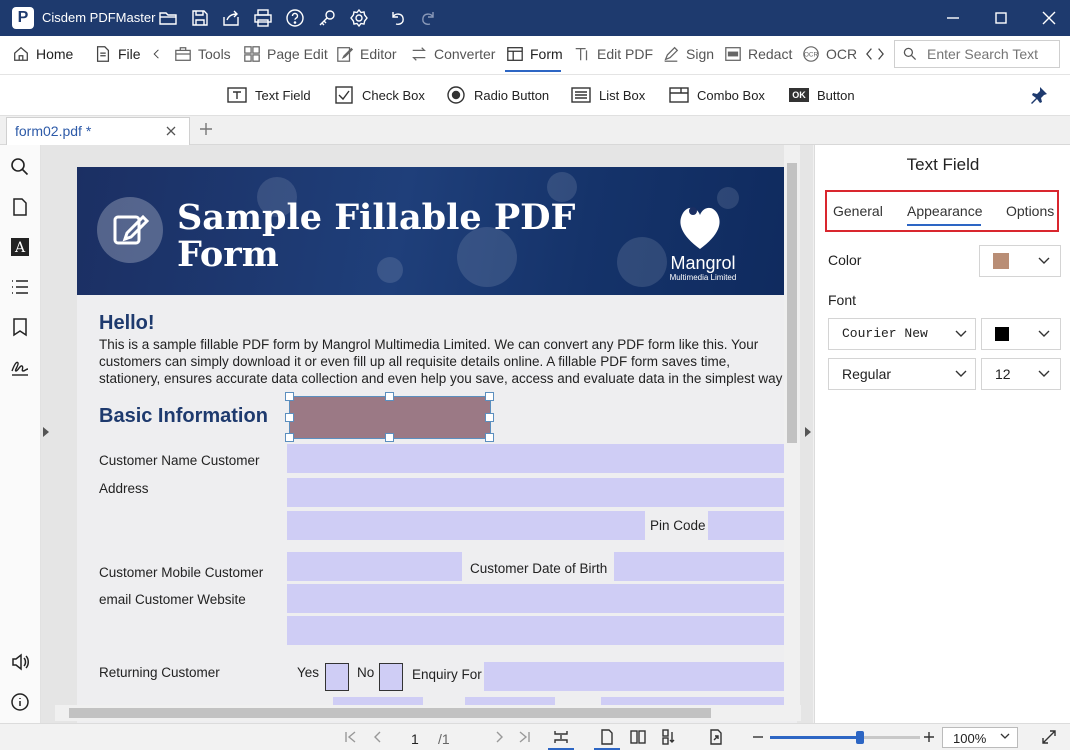 The width and height of the screenshot is (1070, 750). Describe the element at coordinates (202, 54) in the screenshot. I see `menu-tools: Tools` at that location.